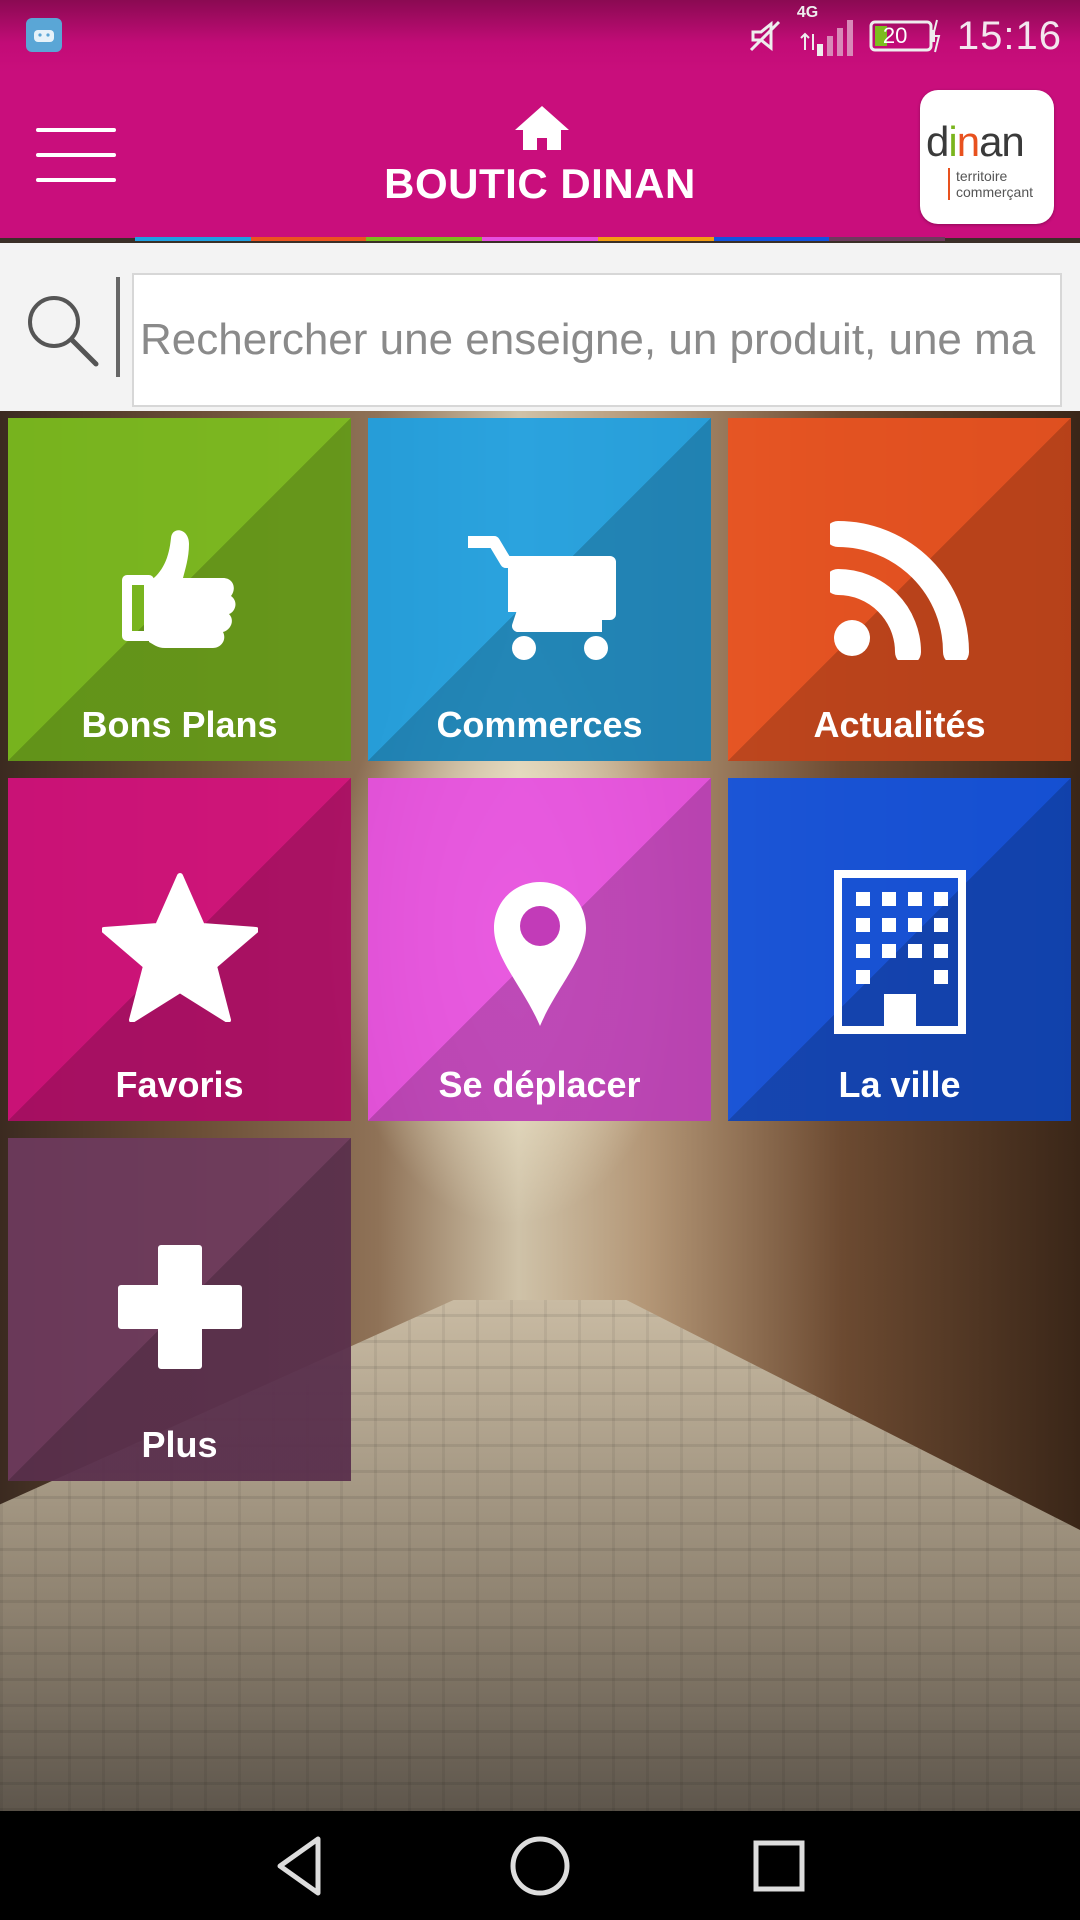 The image size is (1080, 1920). What do you see at coordinates (540, 36) in the screenshot?
I see `status-bar: 4G 20 15:16` at bounding box center [540, 36].